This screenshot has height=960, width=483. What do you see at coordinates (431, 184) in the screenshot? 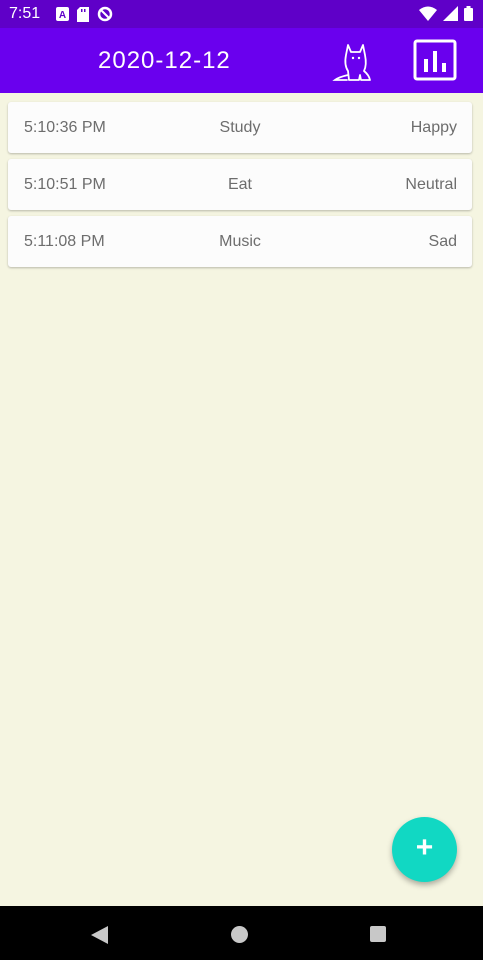
I see `entry-mood: Neutral` at bounding box center [431, 184].